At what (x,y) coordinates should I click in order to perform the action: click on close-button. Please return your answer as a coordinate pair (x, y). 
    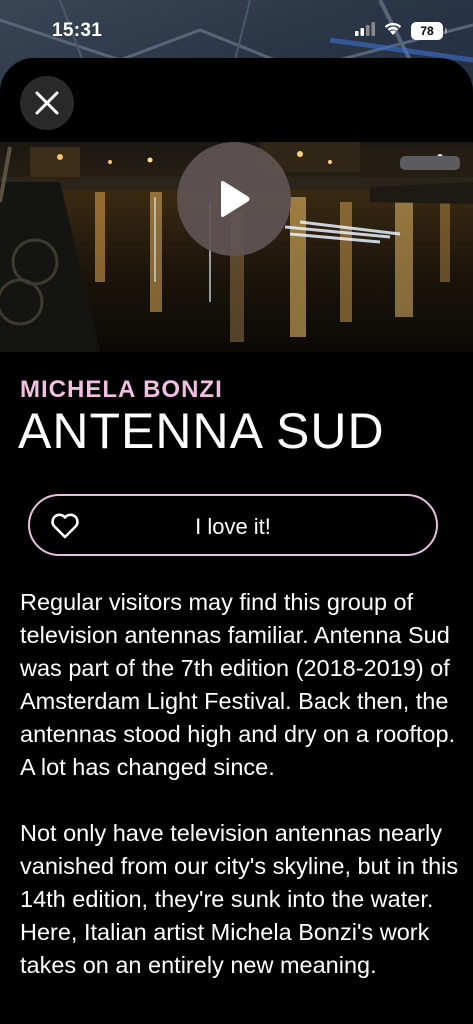
    Looking at the image, I should click on (47, 103).